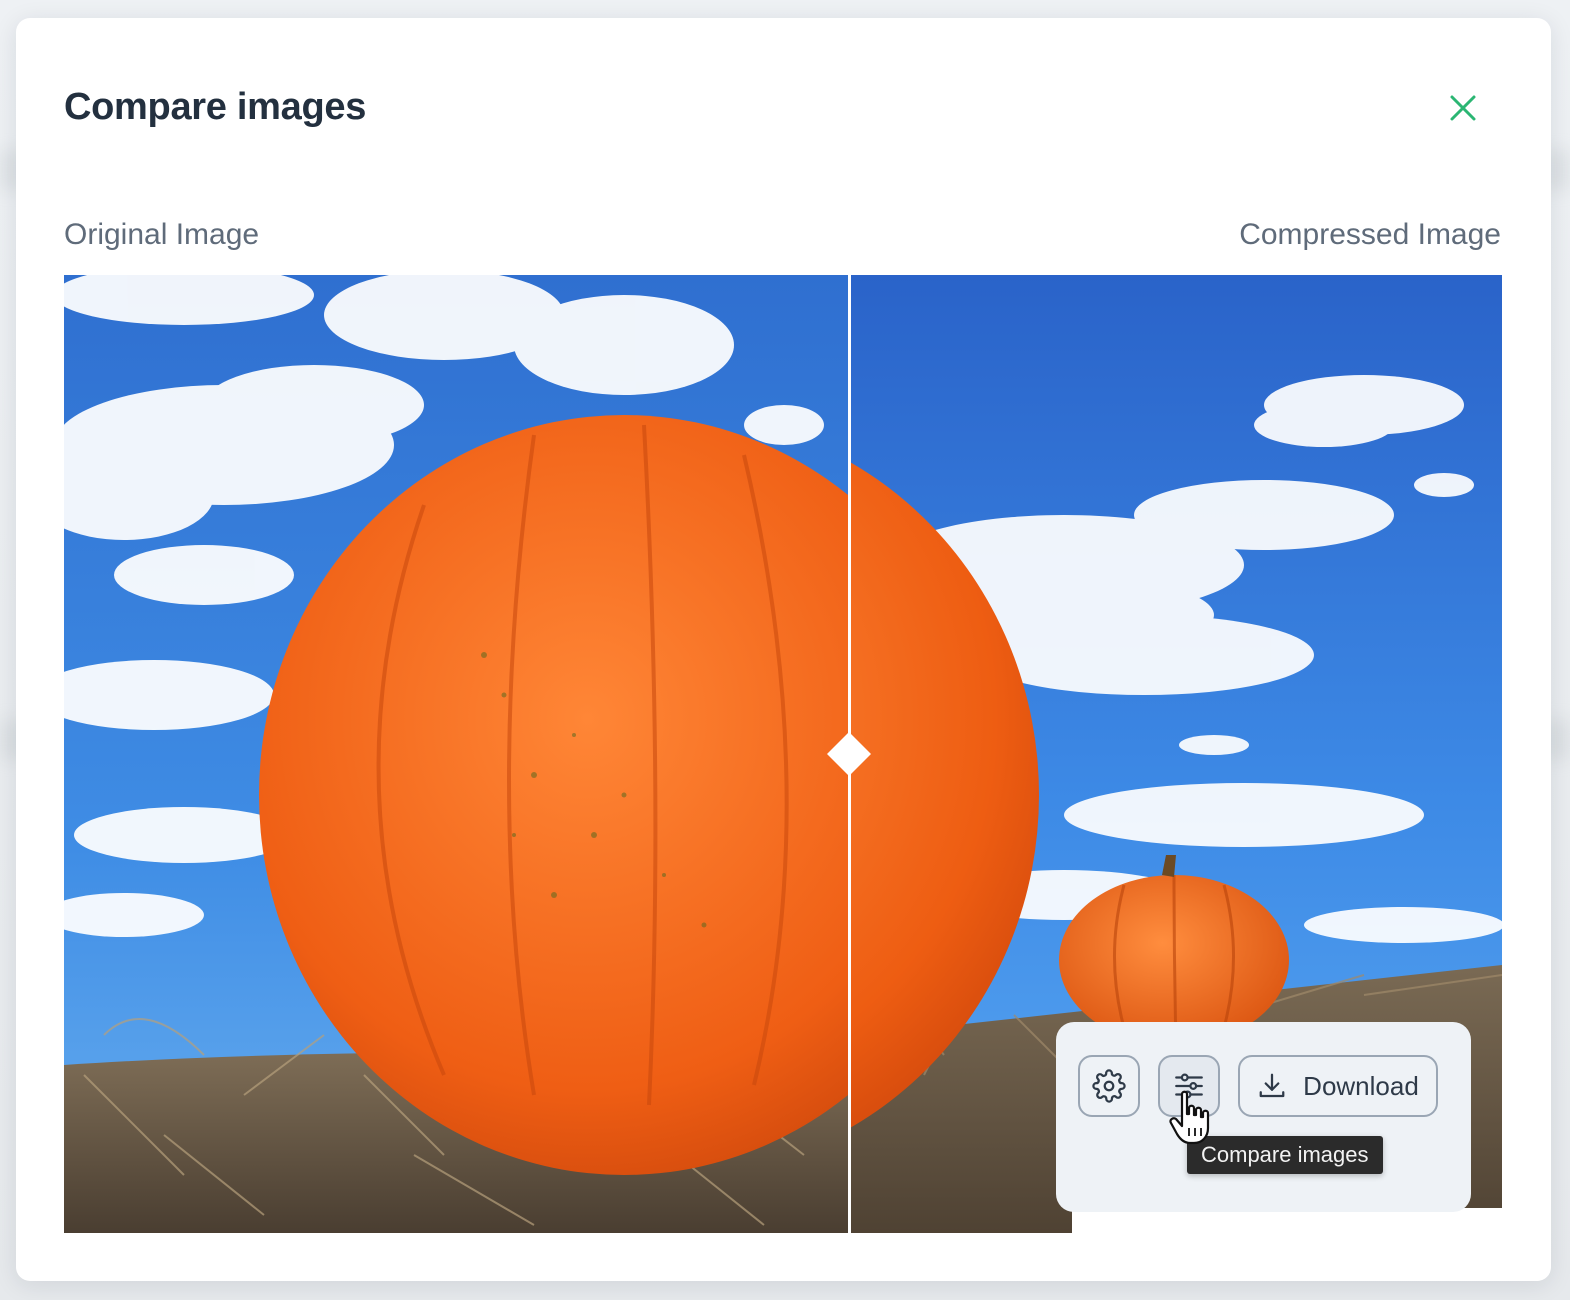 This screenshot has width=1570, height=1300. Describe the element at coordinates (1189, 1117) in the screenshot. I see `hand-pointer-cursor-icon` at that location.